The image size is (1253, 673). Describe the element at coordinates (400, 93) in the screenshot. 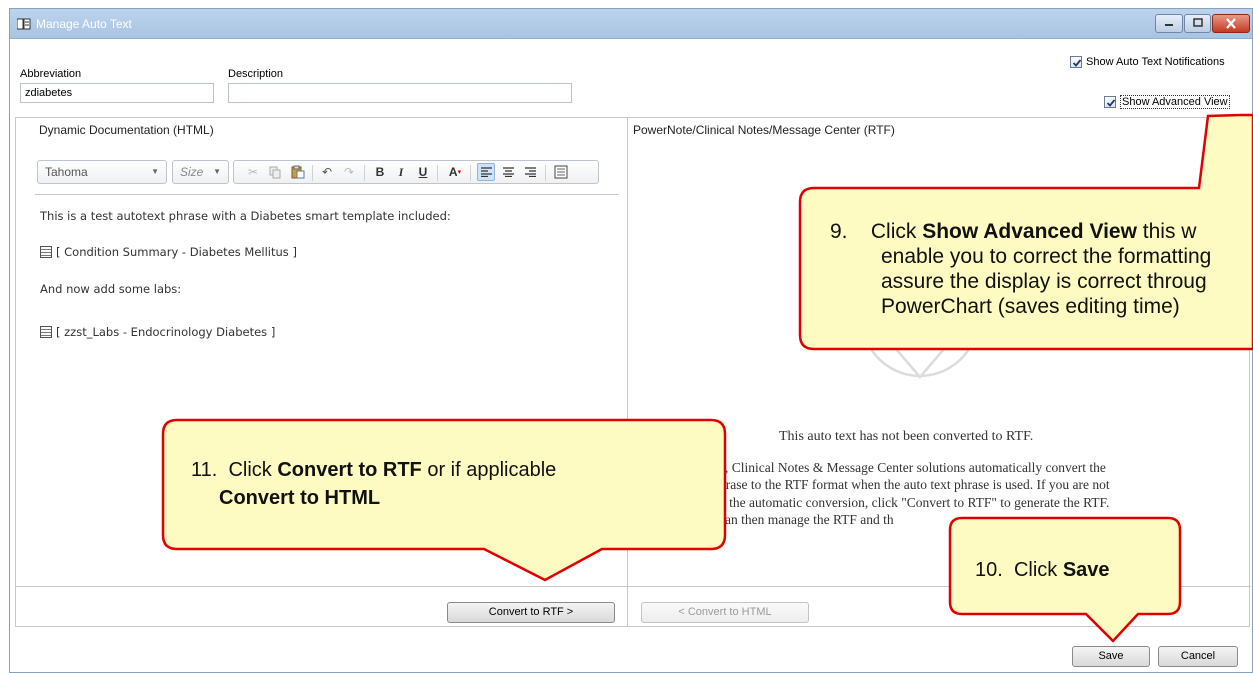

I see `description-field` at that location.